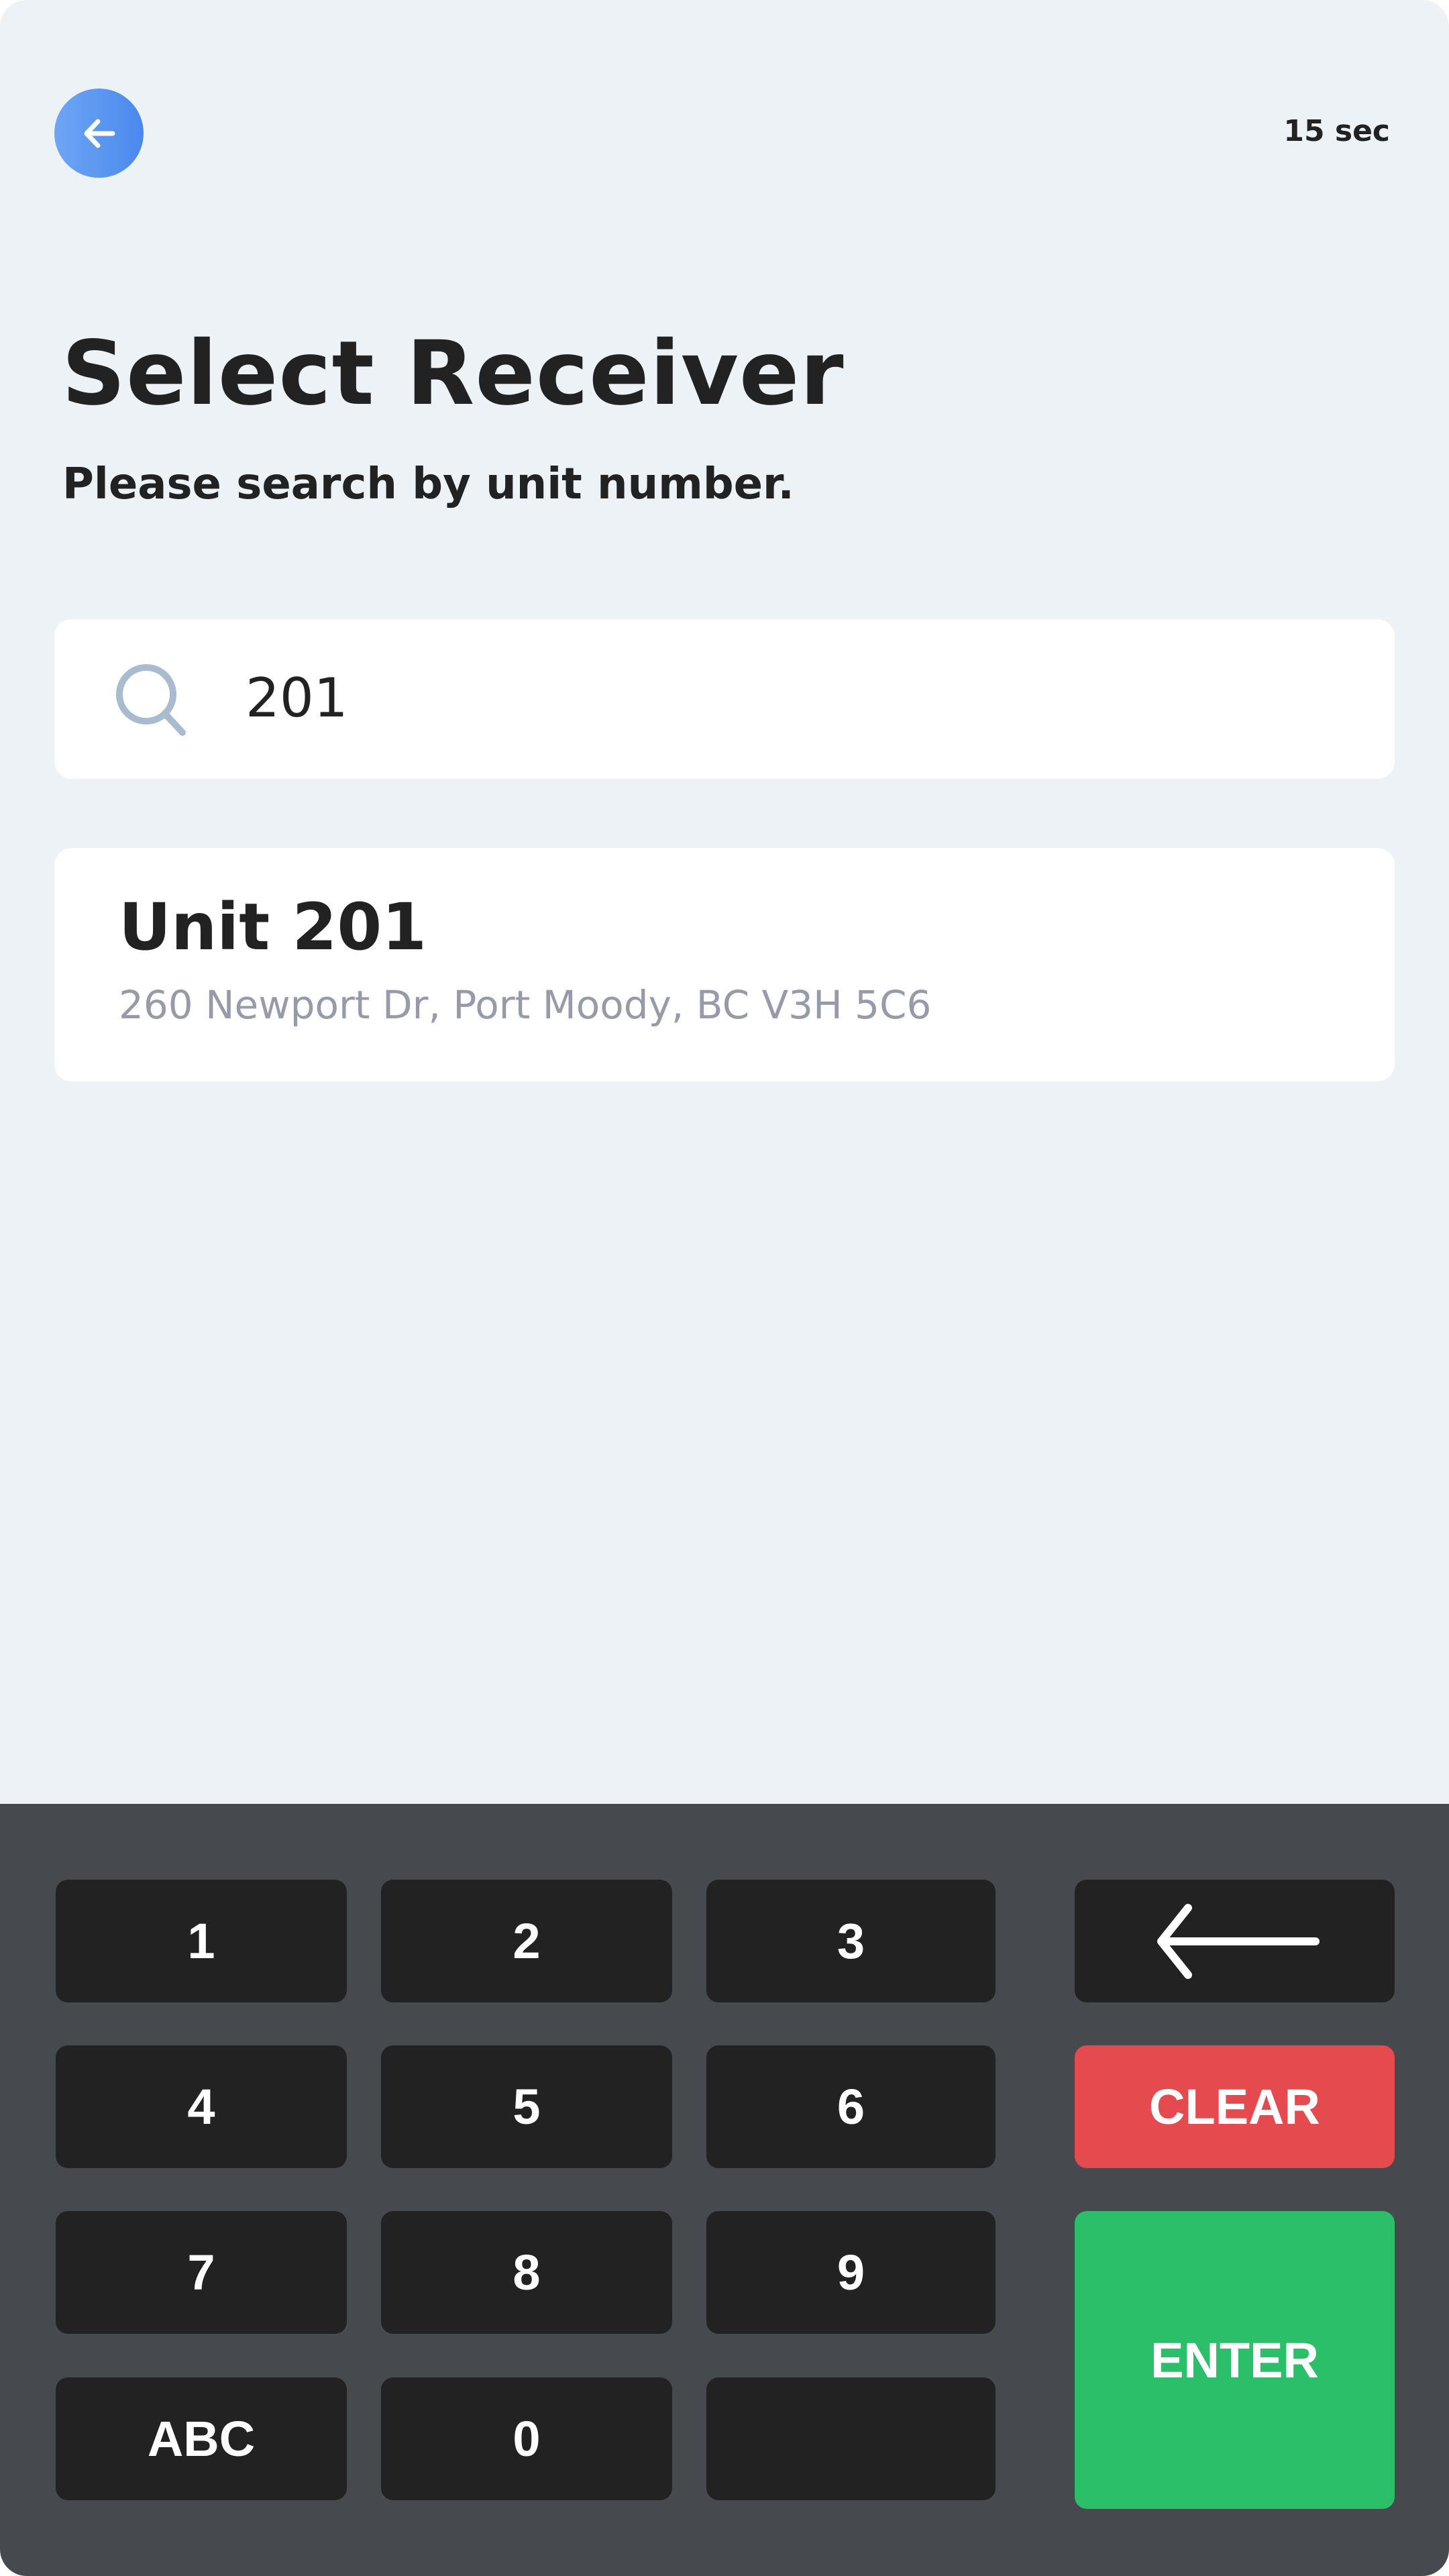  Describe the element at coordinates (1238, 1941) in the screenshot. I see `backspace-arrow-icon` at that location.